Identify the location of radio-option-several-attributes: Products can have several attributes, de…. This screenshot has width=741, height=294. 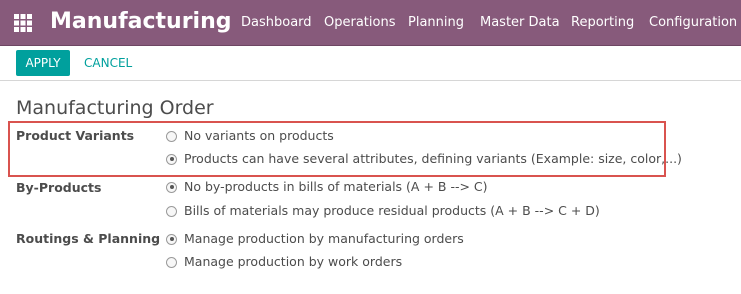
(424, 159).